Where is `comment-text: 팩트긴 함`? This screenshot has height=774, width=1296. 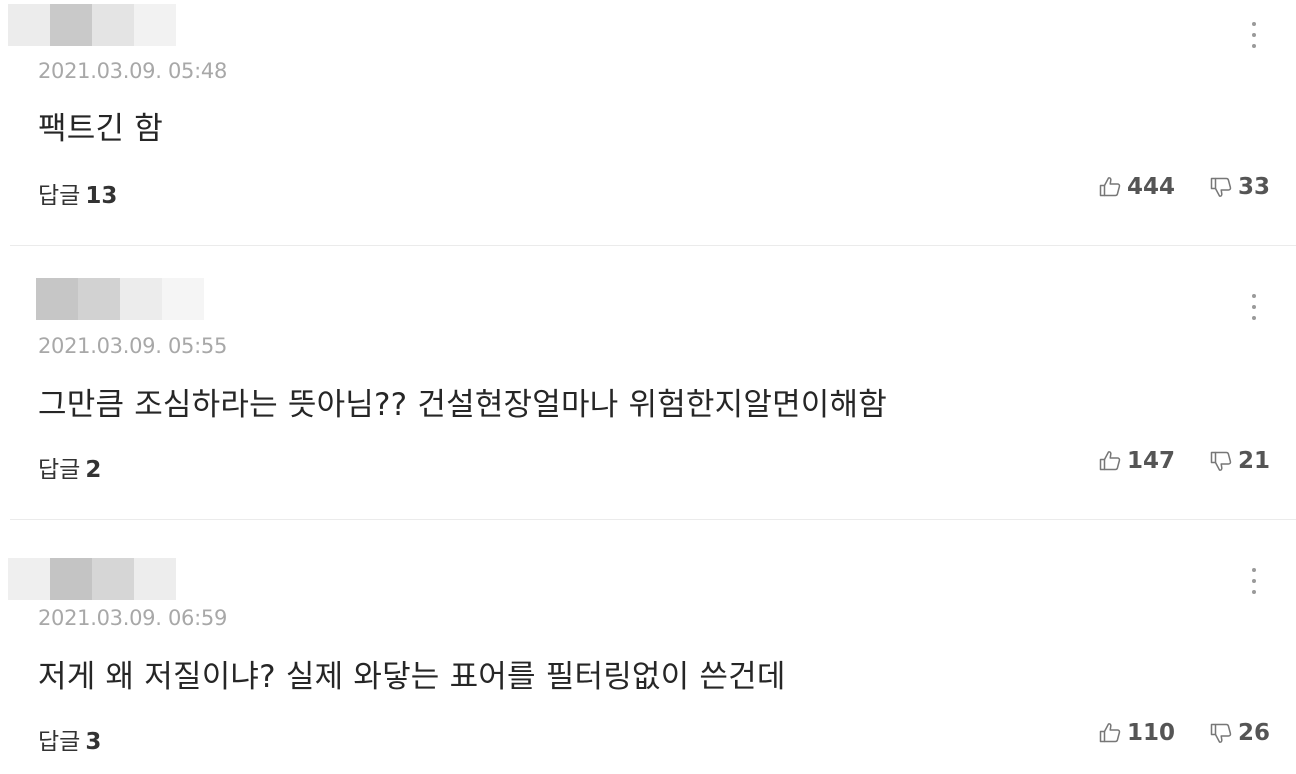 comment-text: 팩트긴 함 is located at coordinates (100, 129).